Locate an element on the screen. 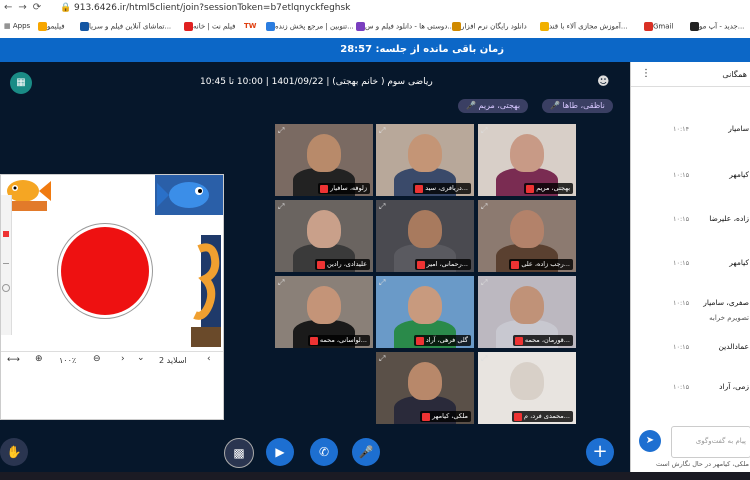 The width and height of the screenshot is (750, 480). plus-icon: + is located at coordinates (600, 451).